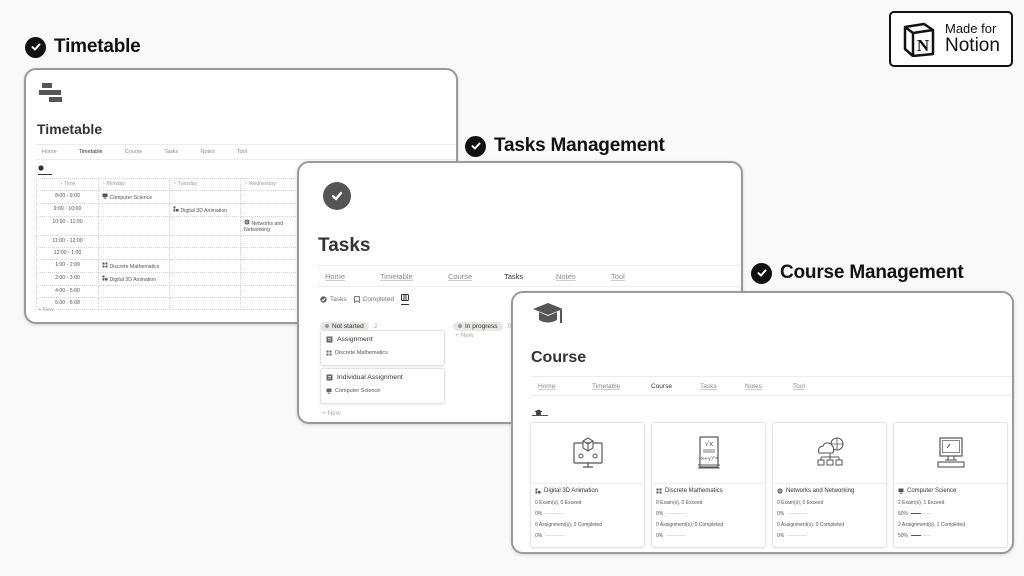 The width and height of the screenshot is (1024, 576). I want to click on course-name: Discrete Mathematics, so click(708, 491).